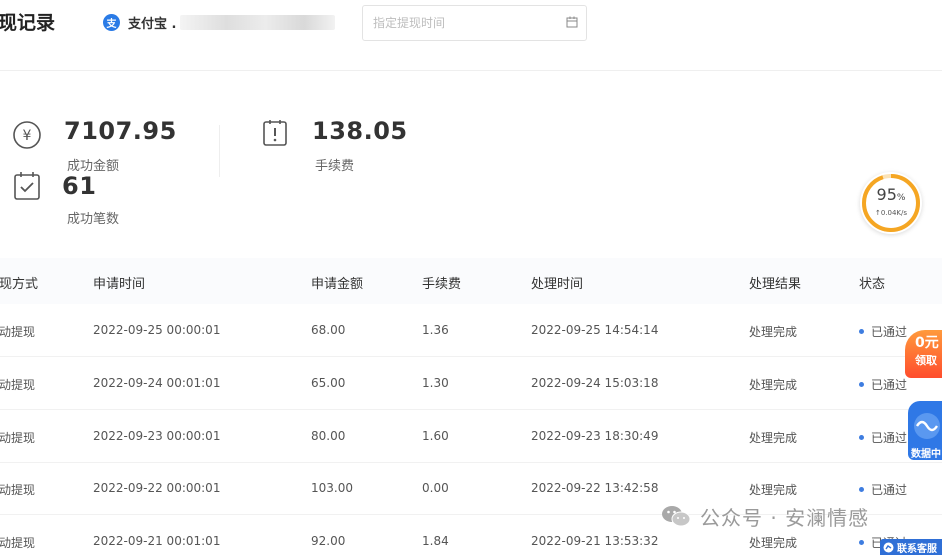  What do you see at coordinates (888, 547) in the screenshot?
I see `headset-icon` at bounding box center [888, 547].